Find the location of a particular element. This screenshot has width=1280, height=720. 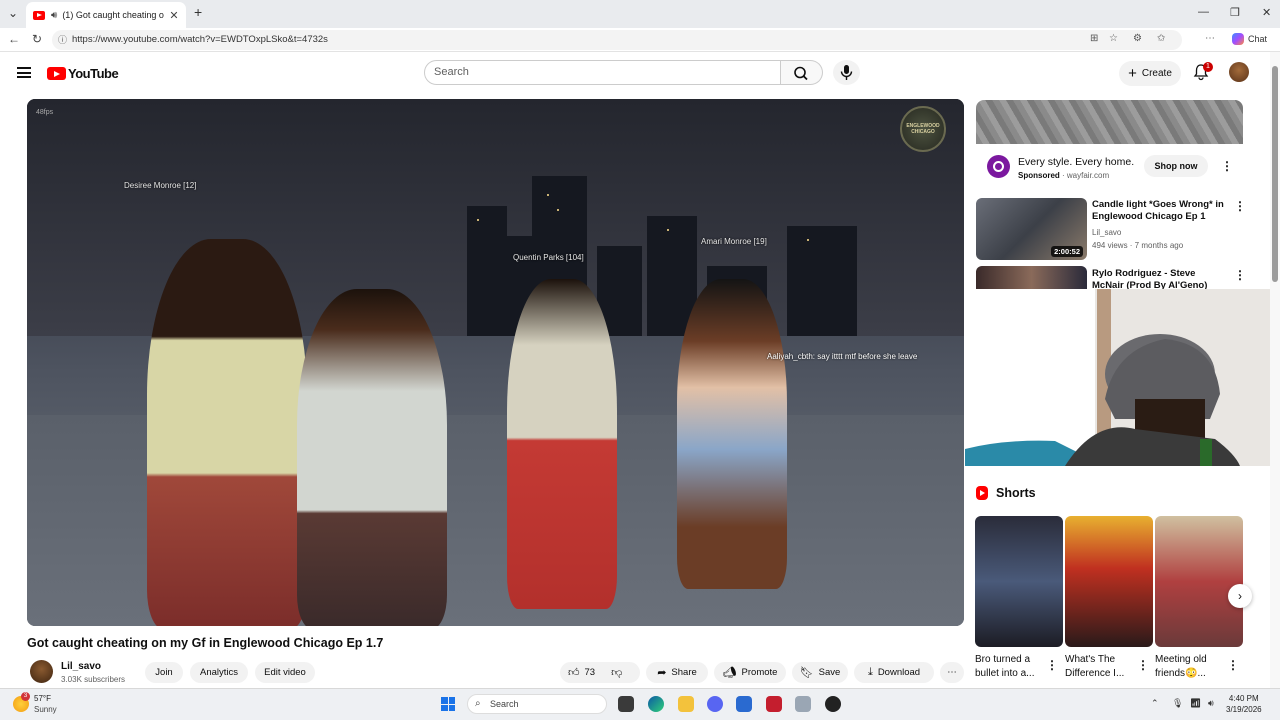

favorites-icon: ✩ is located at coordinates (1161, 38).